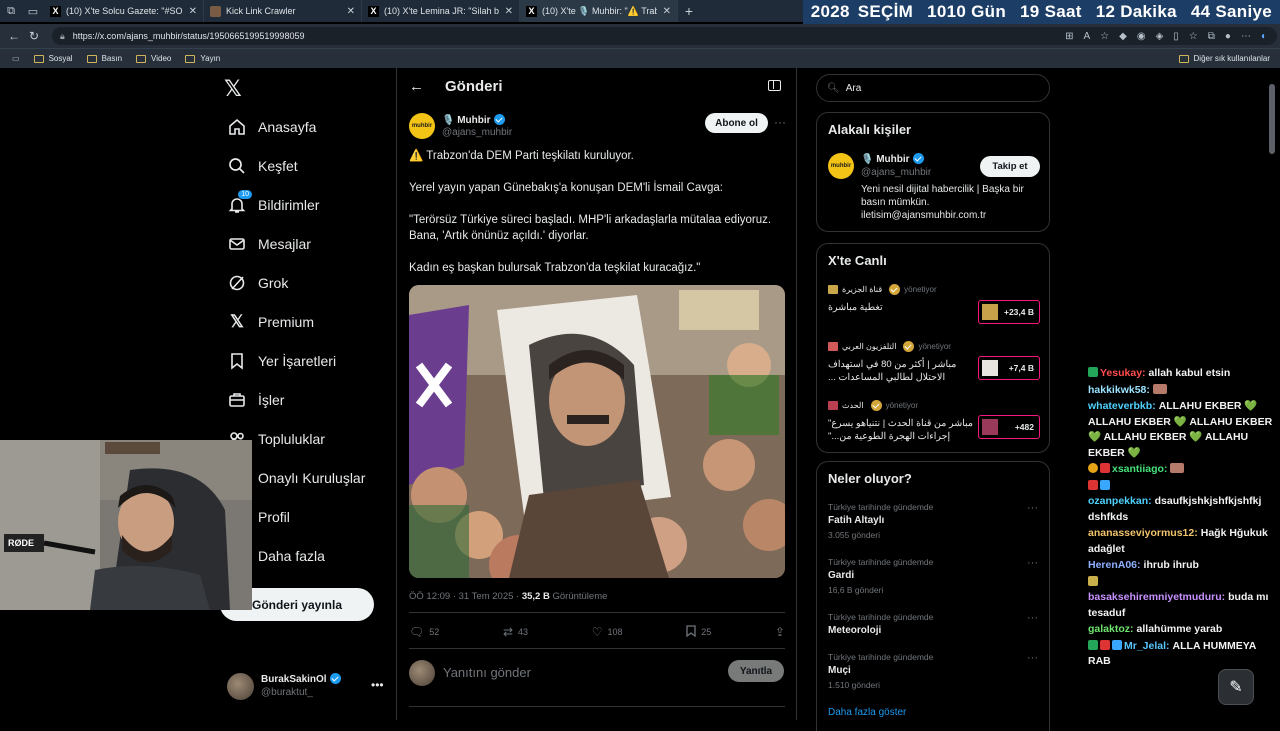 This screenshot has height=731, width=1280. I want to click on live-listener-count: +23,4 B, so click(1009, 312).